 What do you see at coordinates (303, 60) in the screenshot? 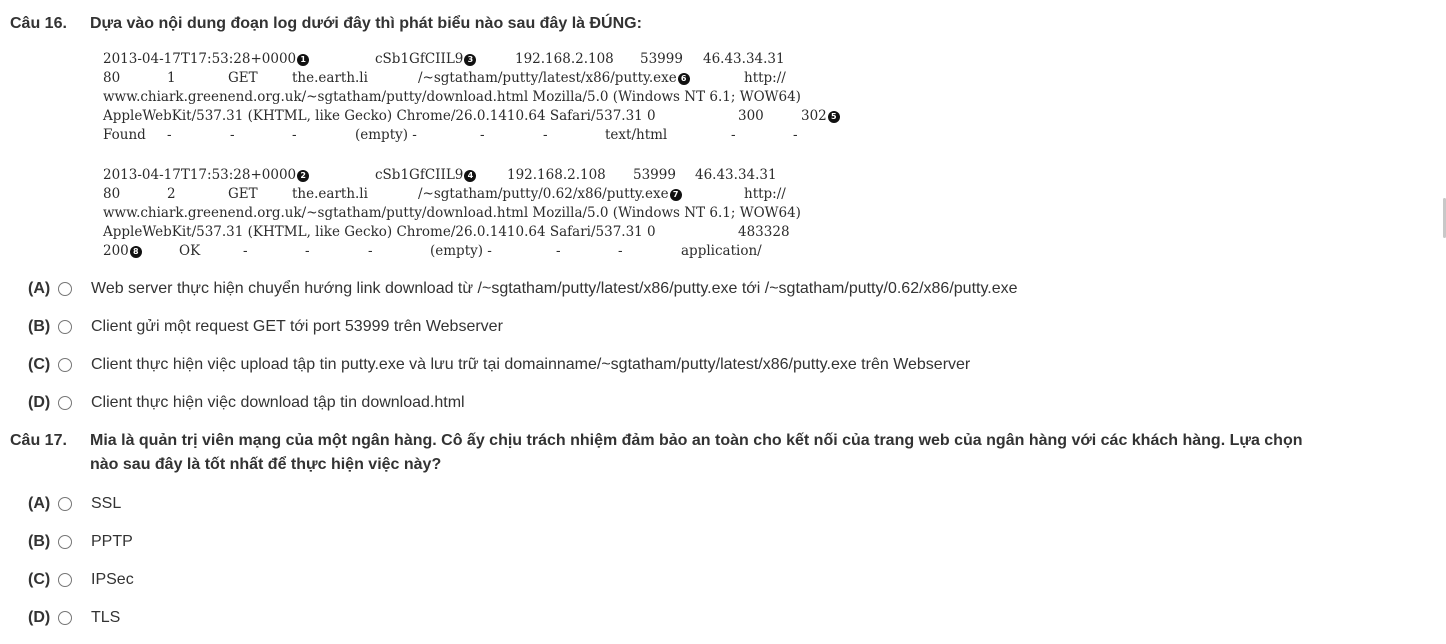
I see `marker-icon: 1` at bounding box center [303, 60].